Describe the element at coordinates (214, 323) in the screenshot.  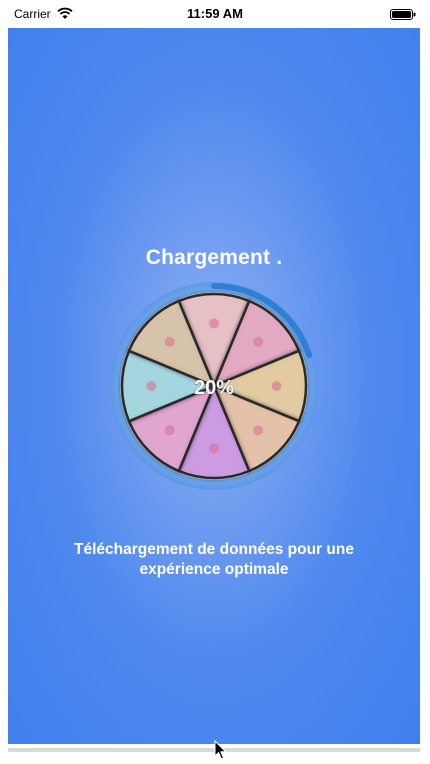
I see `egg-icon` at that location.